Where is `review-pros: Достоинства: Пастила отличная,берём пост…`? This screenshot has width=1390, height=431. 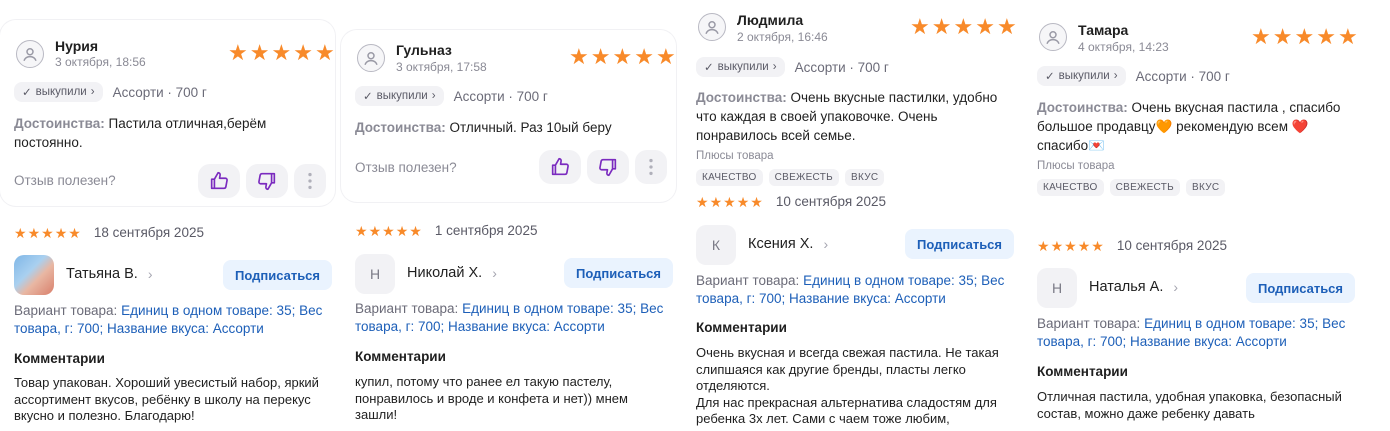 review-pros: Достоинства: Пастила отличная,берём пост… is located at coordinates (159, 133).